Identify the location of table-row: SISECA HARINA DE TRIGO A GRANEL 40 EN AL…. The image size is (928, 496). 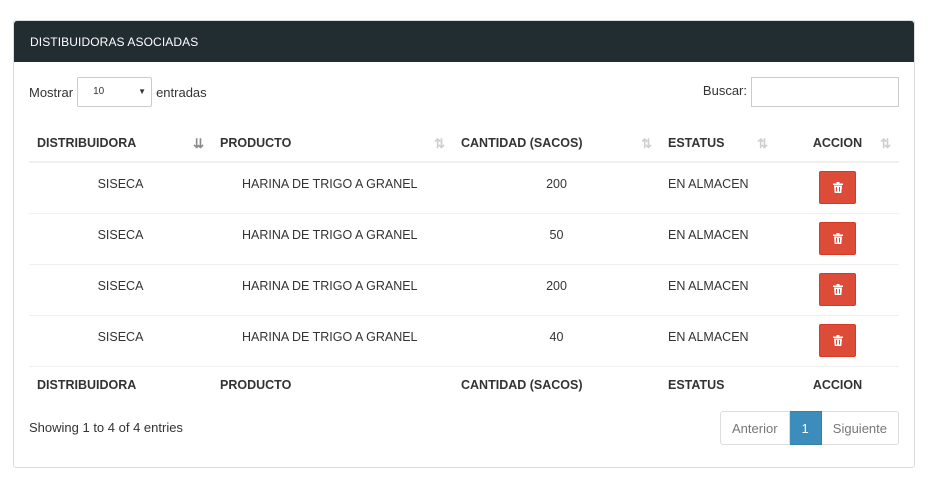
(464, 340).